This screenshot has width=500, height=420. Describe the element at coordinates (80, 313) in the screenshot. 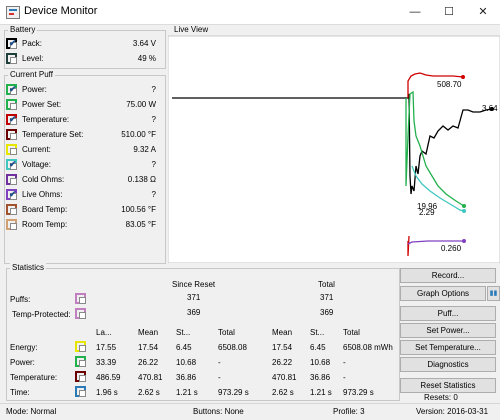

I see `temp-protected-swatch` at that location.